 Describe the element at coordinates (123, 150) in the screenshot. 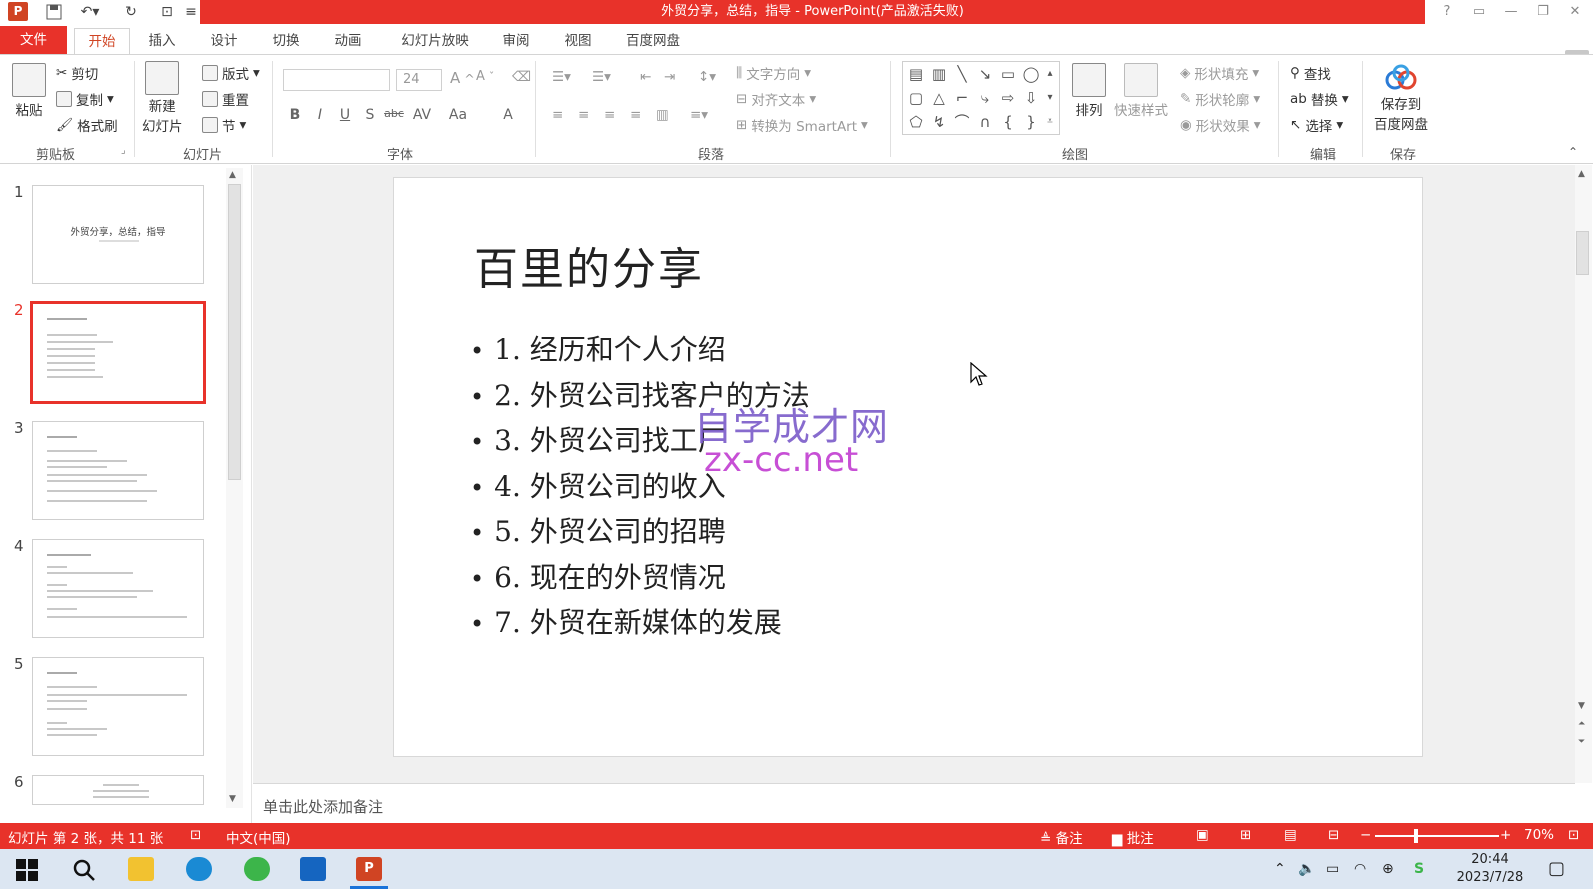

I see `clipboard-launcher-icon: ⌟` at that location.